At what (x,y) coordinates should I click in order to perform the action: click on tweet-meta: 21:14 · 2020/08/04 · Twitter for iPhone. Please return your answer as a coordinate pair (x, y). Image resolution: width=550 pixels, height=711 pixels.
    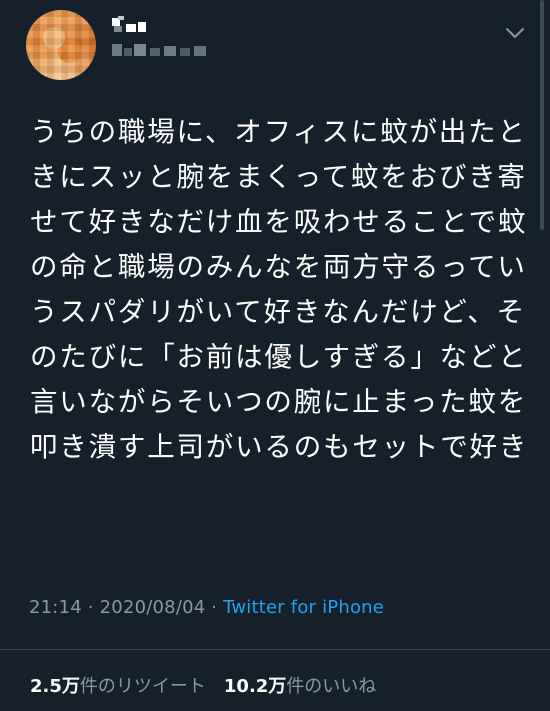
    Looking at the image, I should click on (206, 607).